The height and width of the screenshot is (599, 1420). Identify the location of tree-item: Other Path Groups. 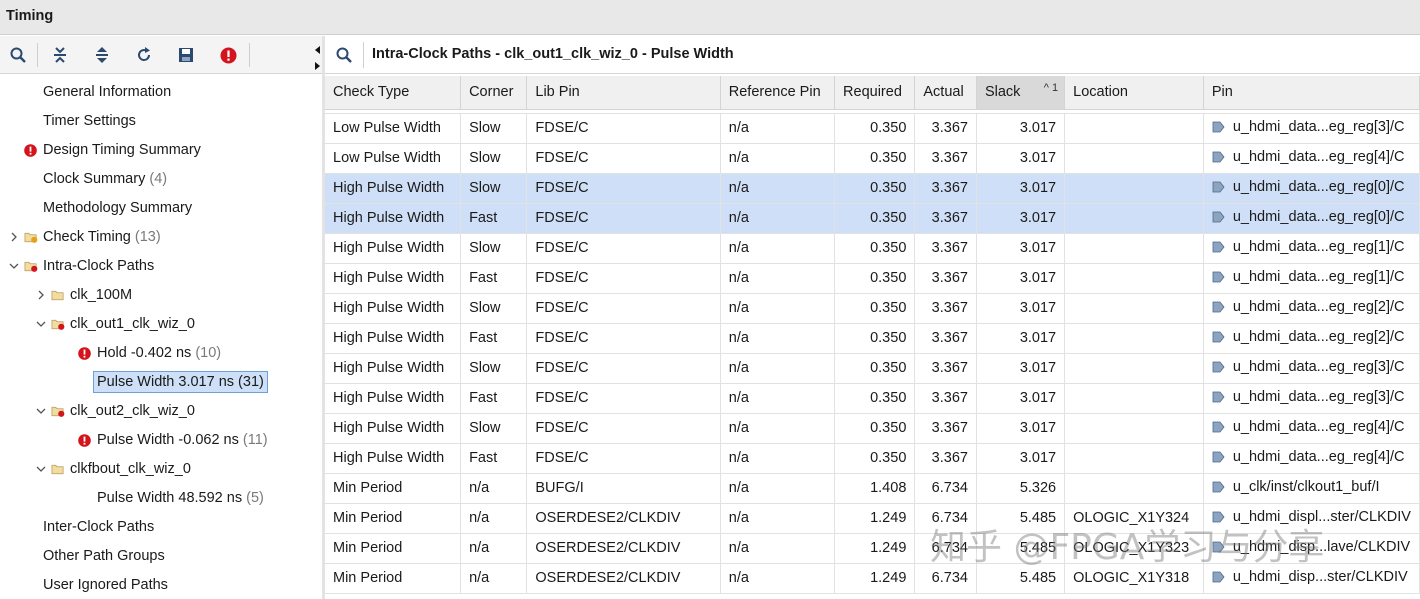
(86, 555).